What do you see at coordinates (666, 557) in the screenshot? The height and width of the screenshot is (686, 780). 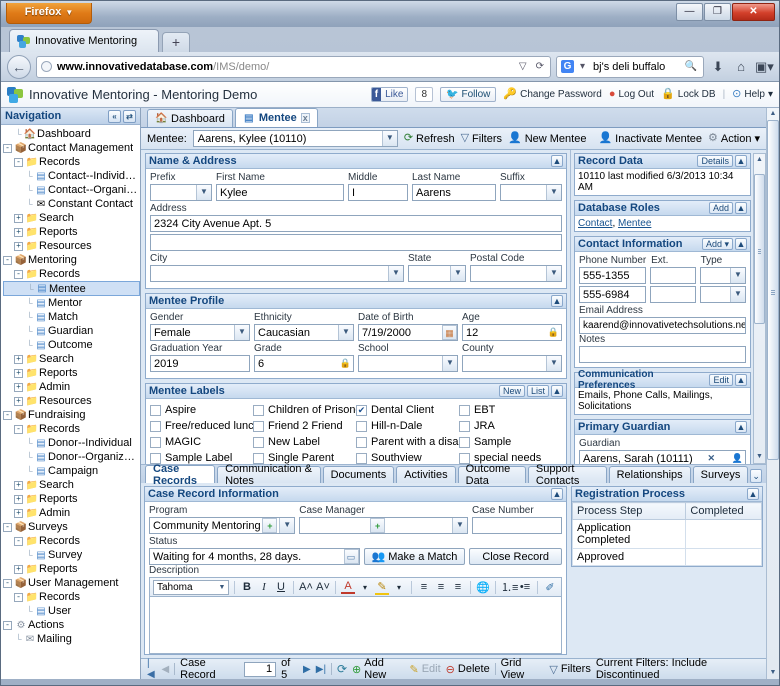 I see `table-row: Approved` at bounding box center [666, 557].